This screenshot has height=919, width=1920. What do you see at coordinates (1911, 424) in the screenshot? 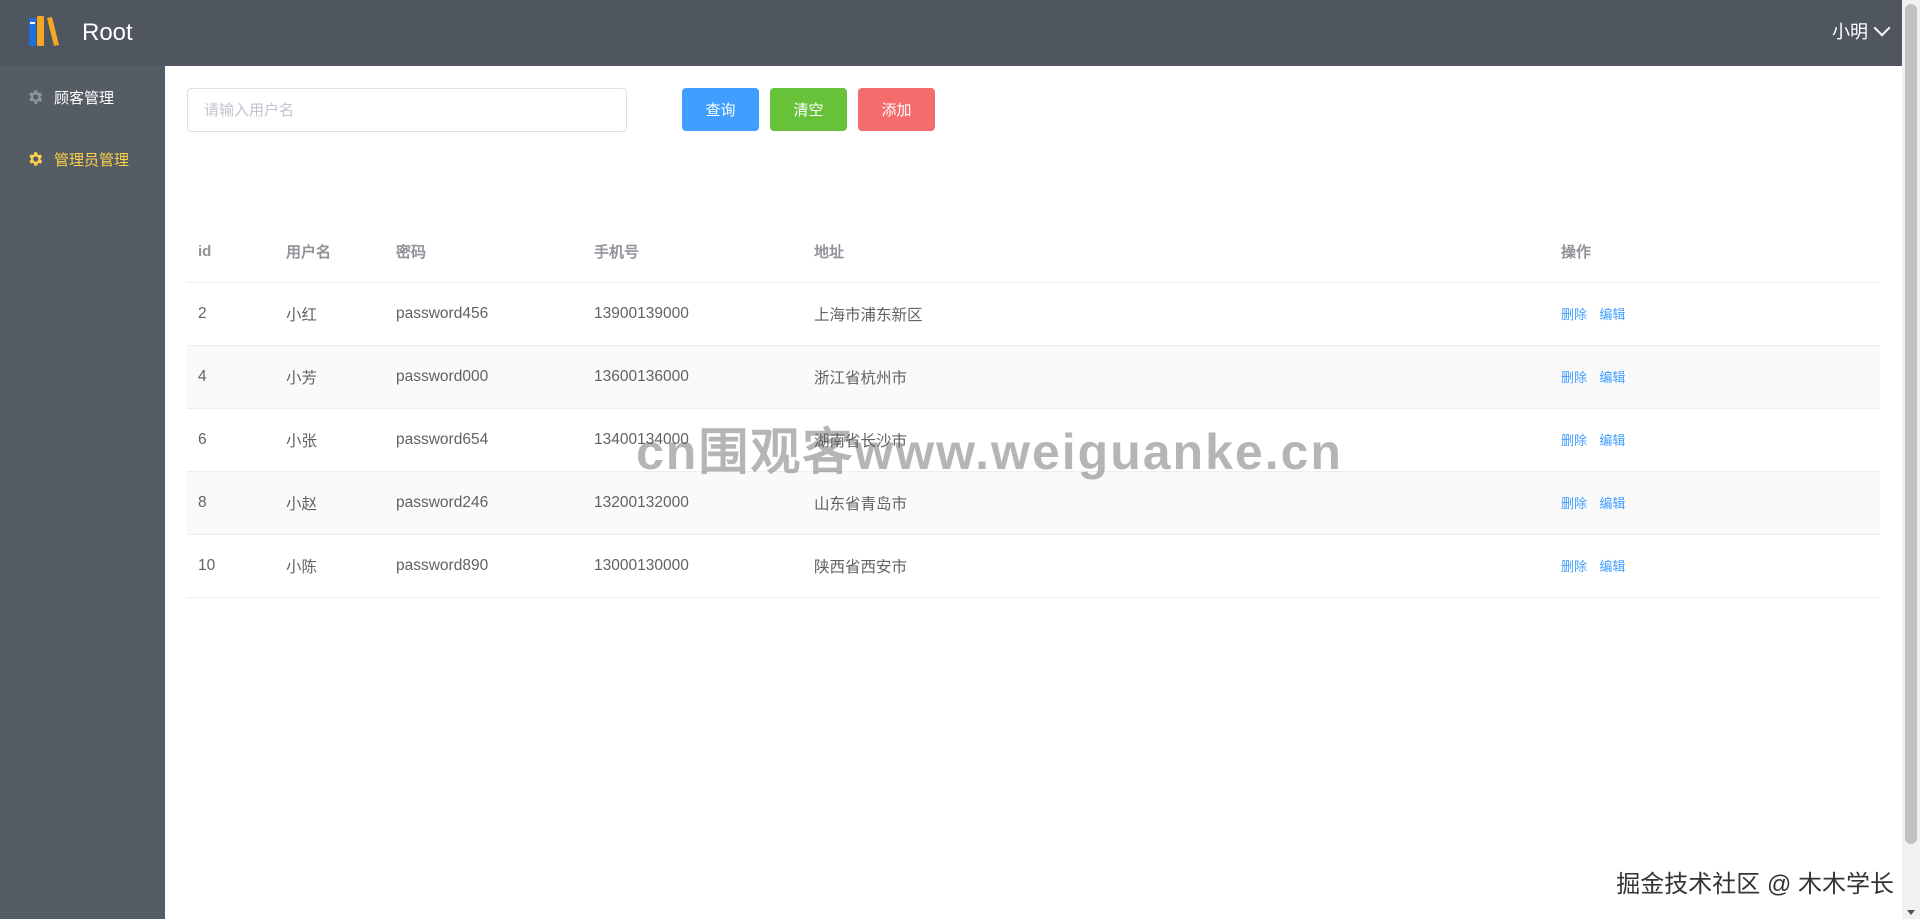
I see `scrollbar-thumb` at bounding box center [1911, 424].